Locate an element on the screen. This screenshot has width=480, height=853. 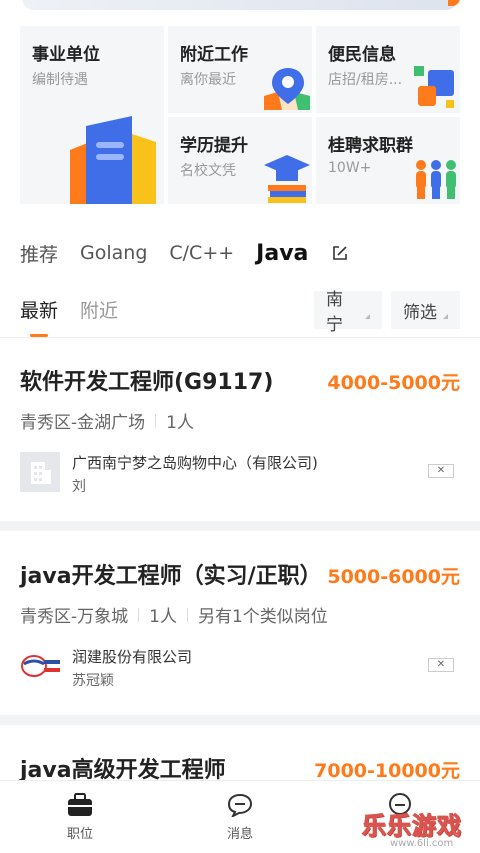
tab-golang: Golang is located at coordinates (113, 253).